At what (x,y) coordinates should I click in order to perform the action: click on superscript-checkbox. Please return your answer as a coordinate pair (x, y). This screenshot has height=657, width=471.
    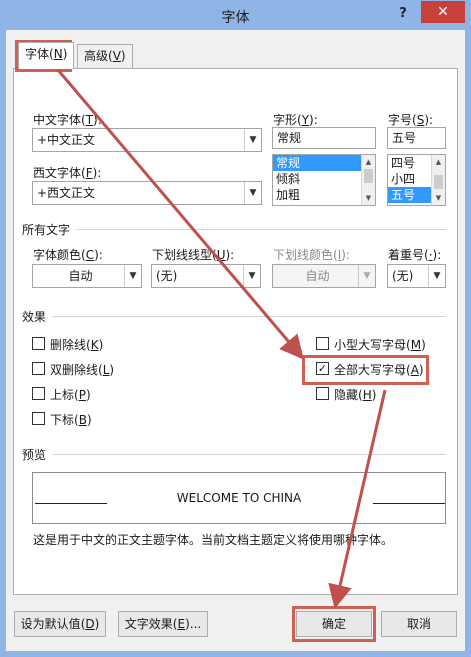
    Looking at the image, I should click on (38, 393).